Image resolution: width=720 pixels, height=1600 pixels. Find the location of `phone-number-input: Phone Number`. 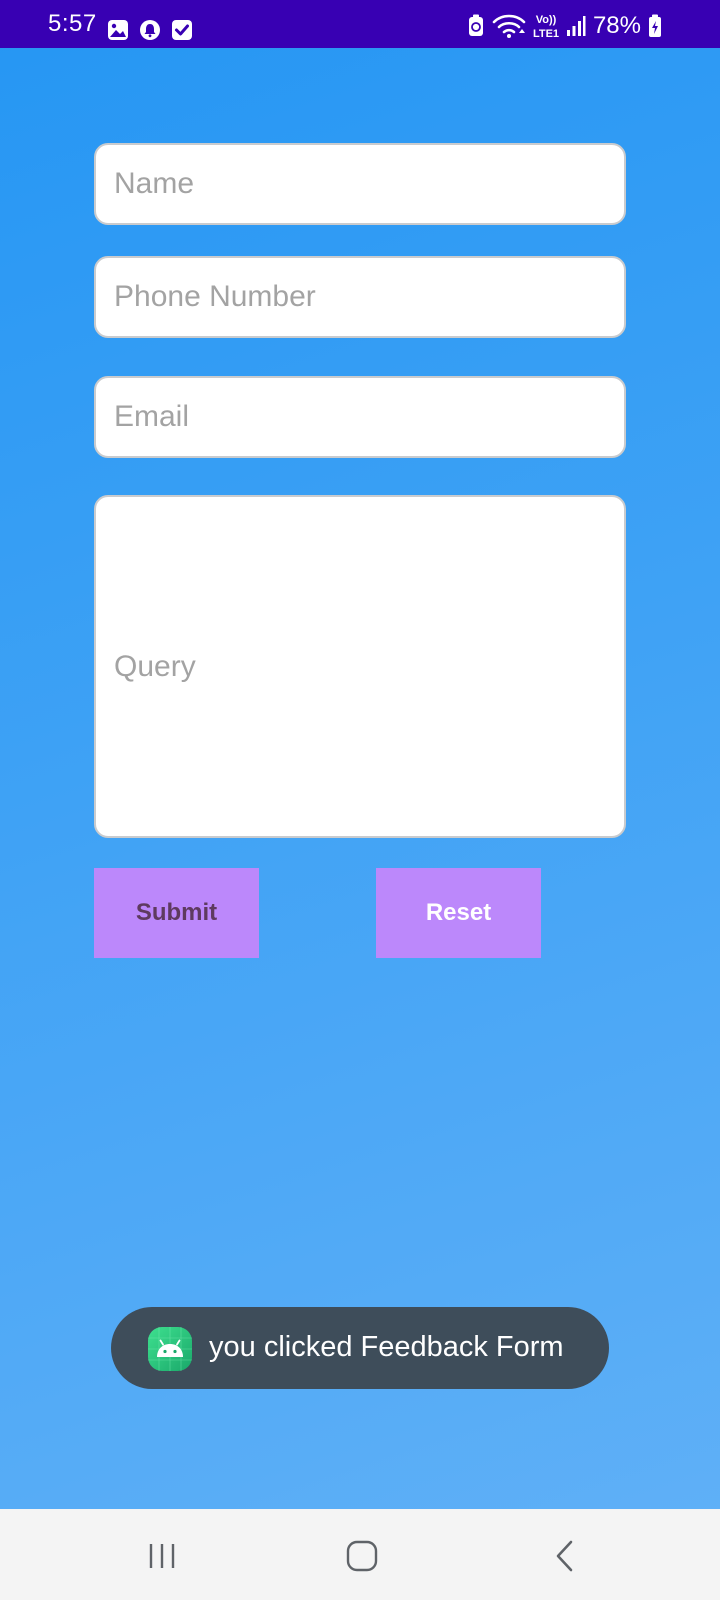

phone-number-input: Phone Number is located at coordinates (360, 297).